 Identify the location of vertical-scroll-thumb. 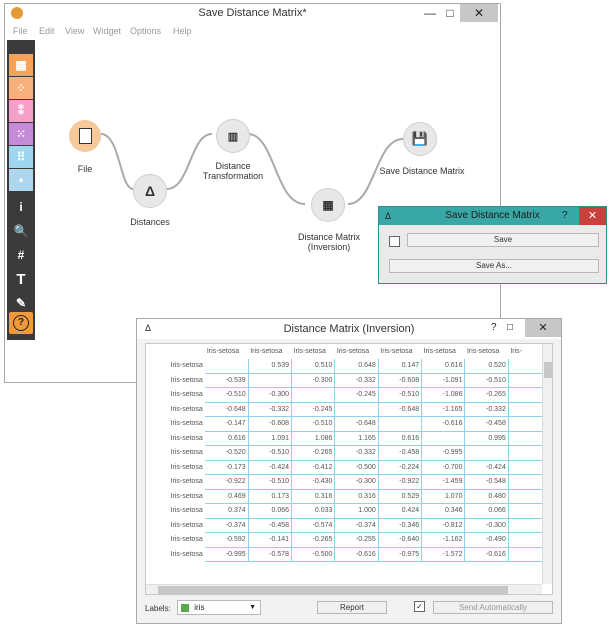
(548, 370).